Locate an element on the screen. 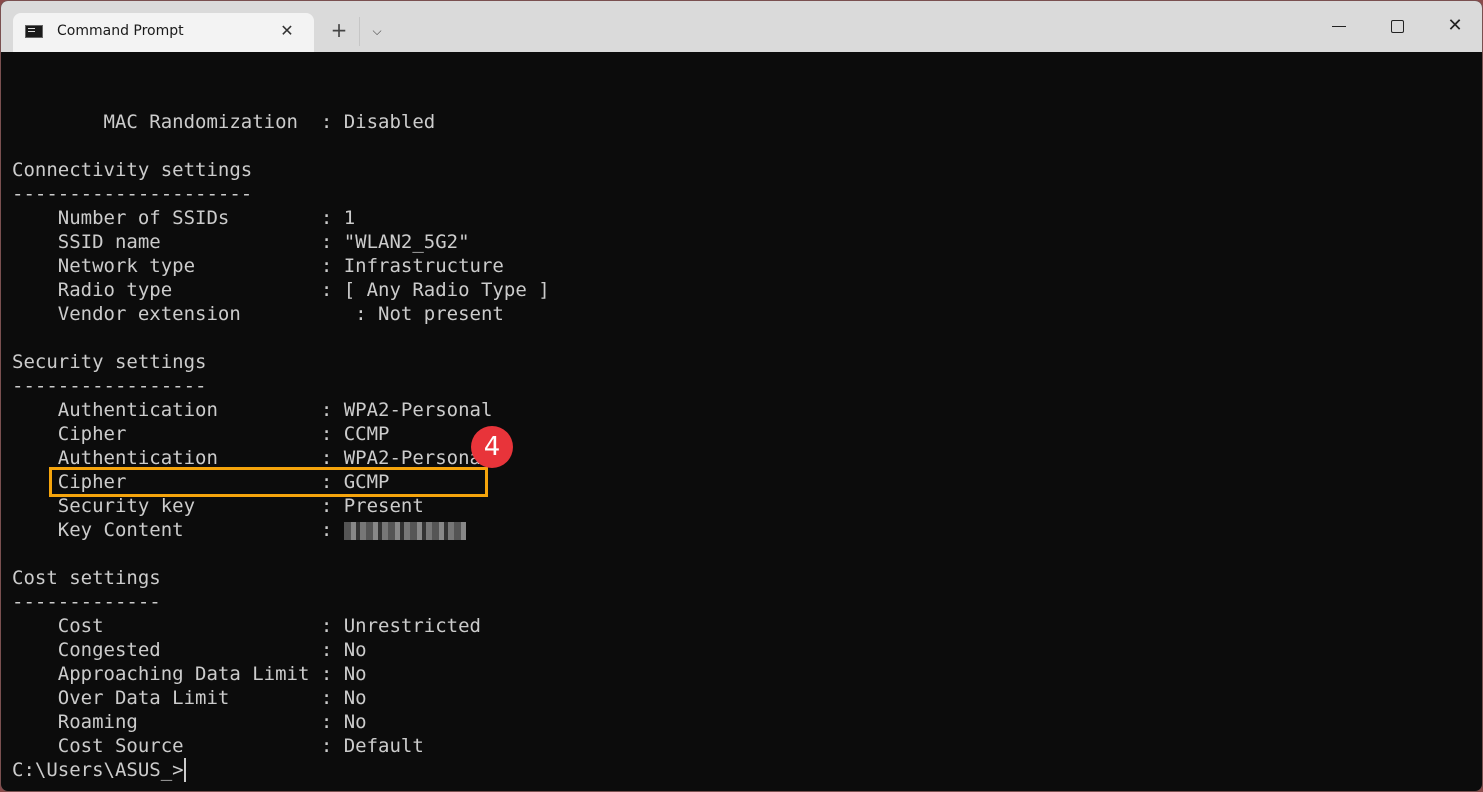 This screenshot has height=792, width=1483. close-button: ✕ is located at coordinates (1455, 26).